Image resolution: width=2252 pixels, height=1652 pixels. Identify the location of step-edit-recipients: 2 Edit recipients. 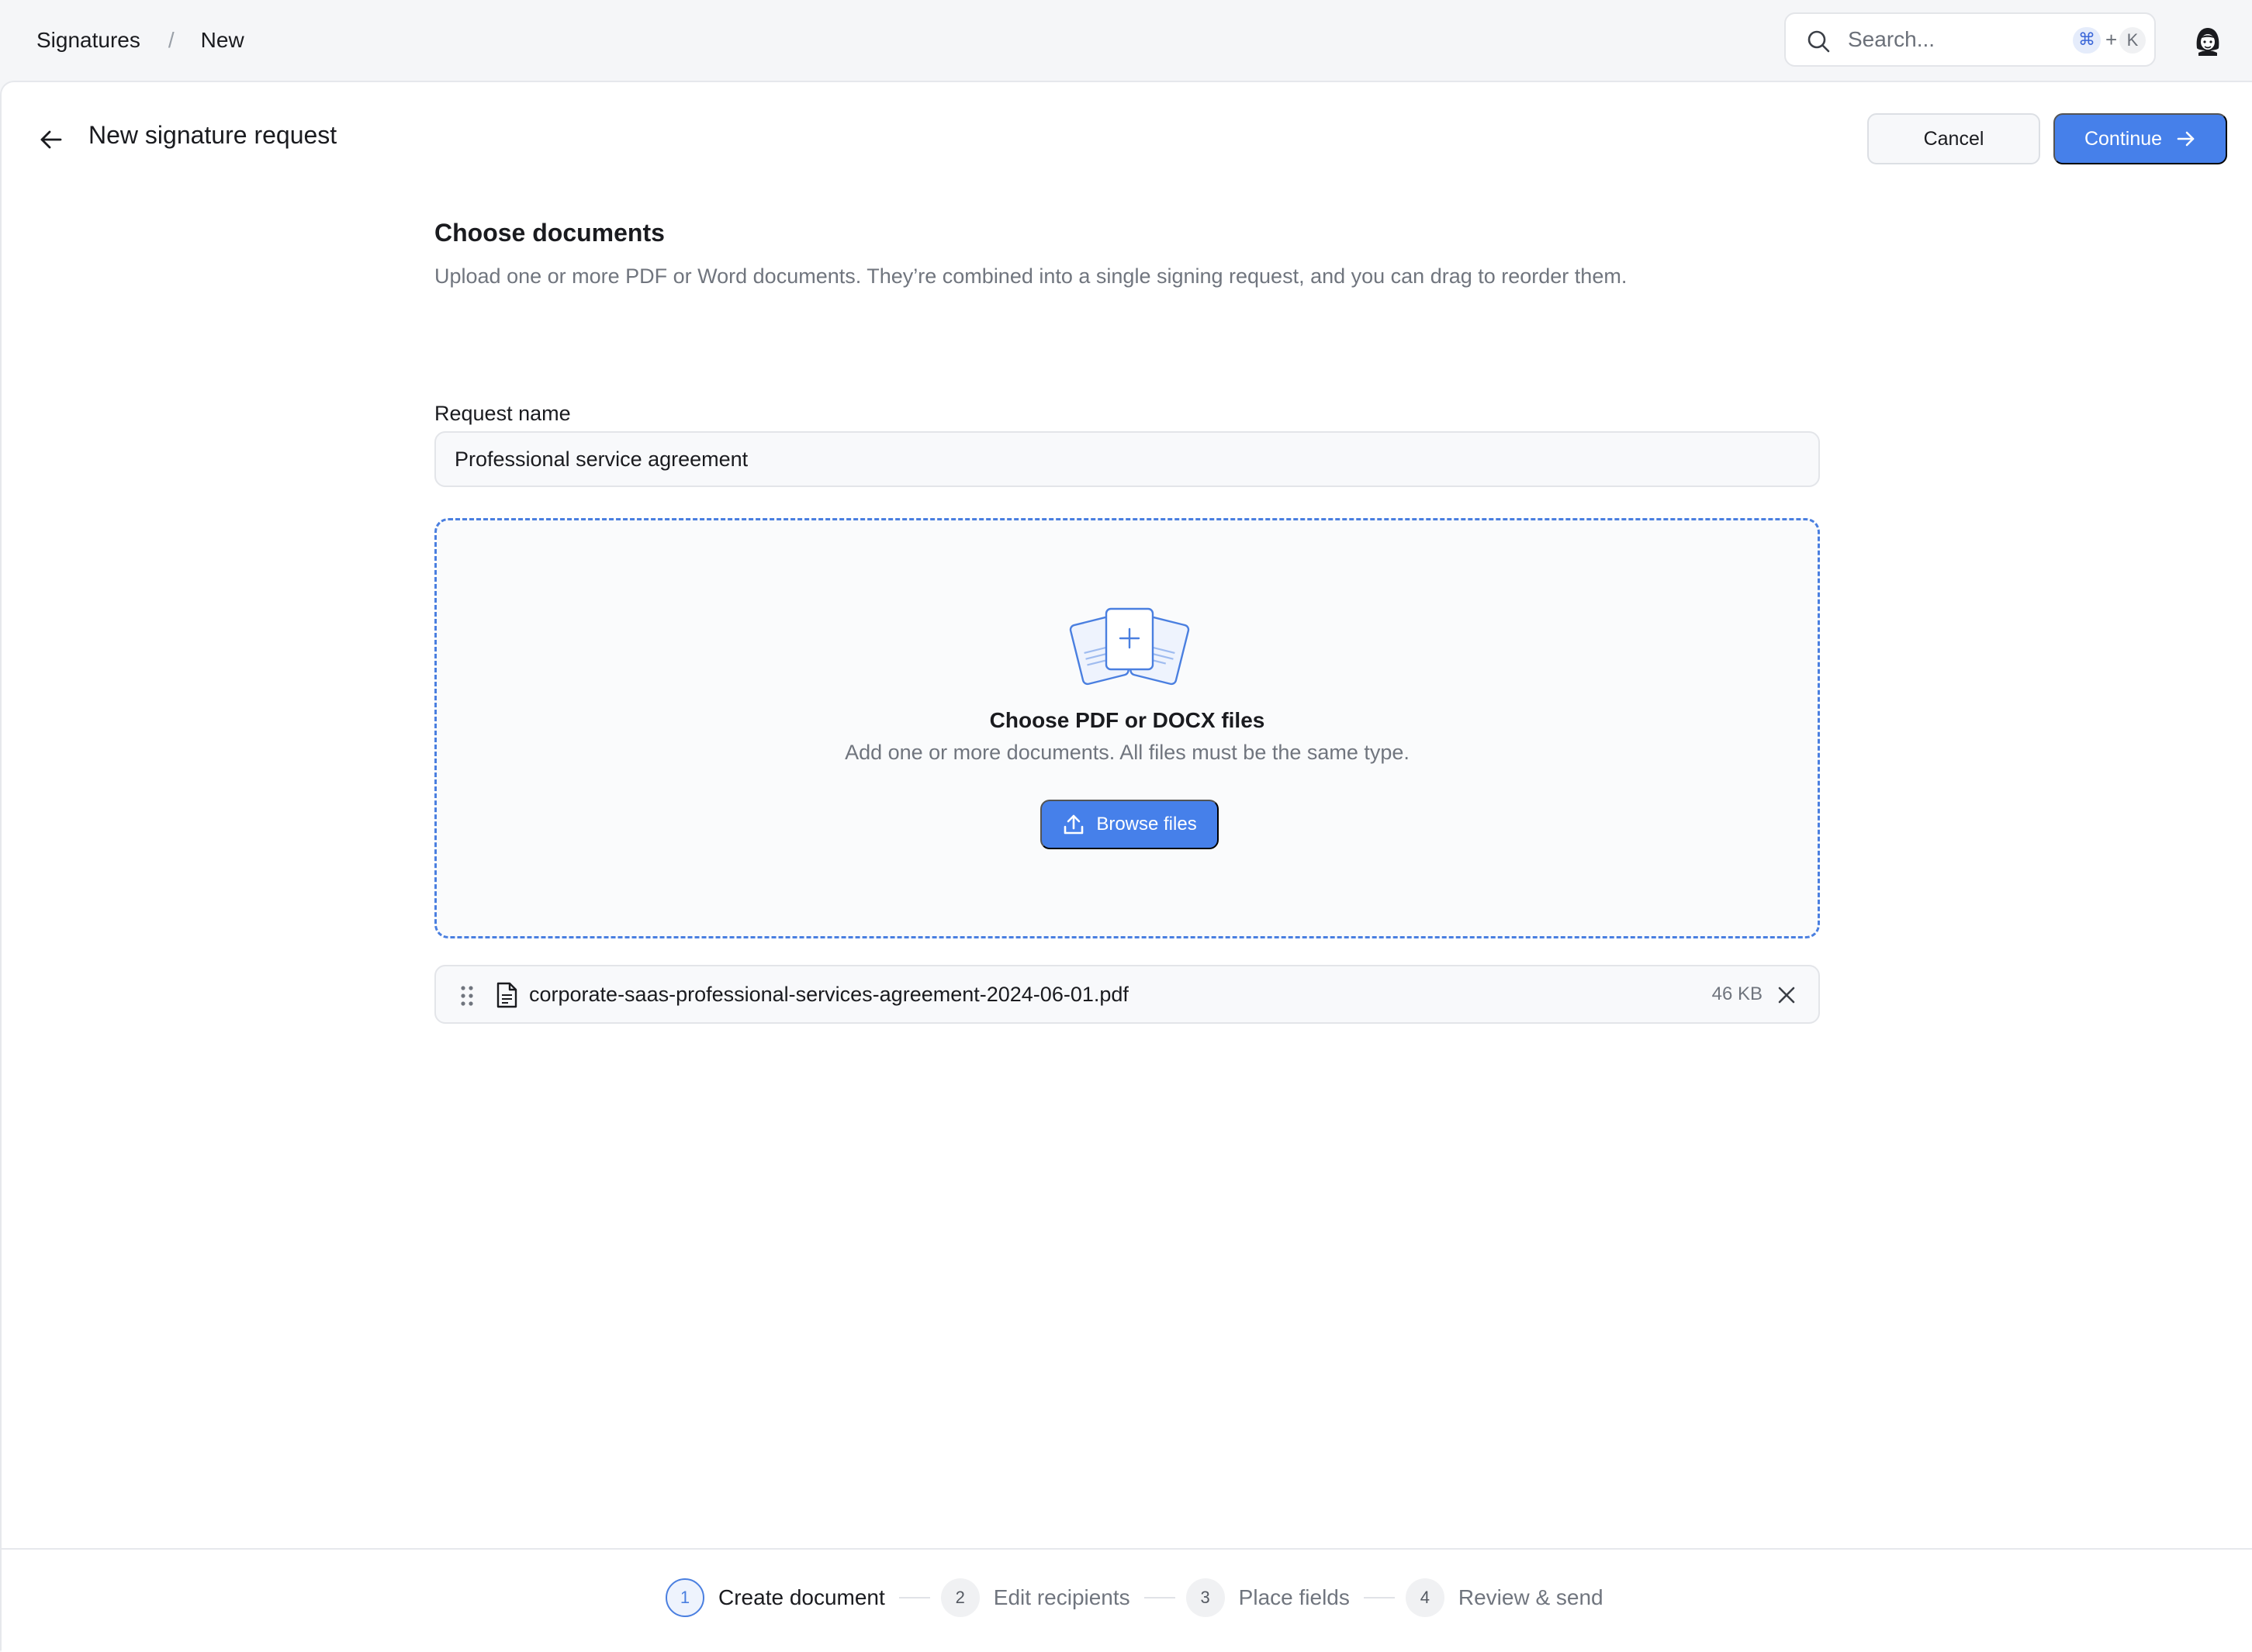
(1035, 1597).